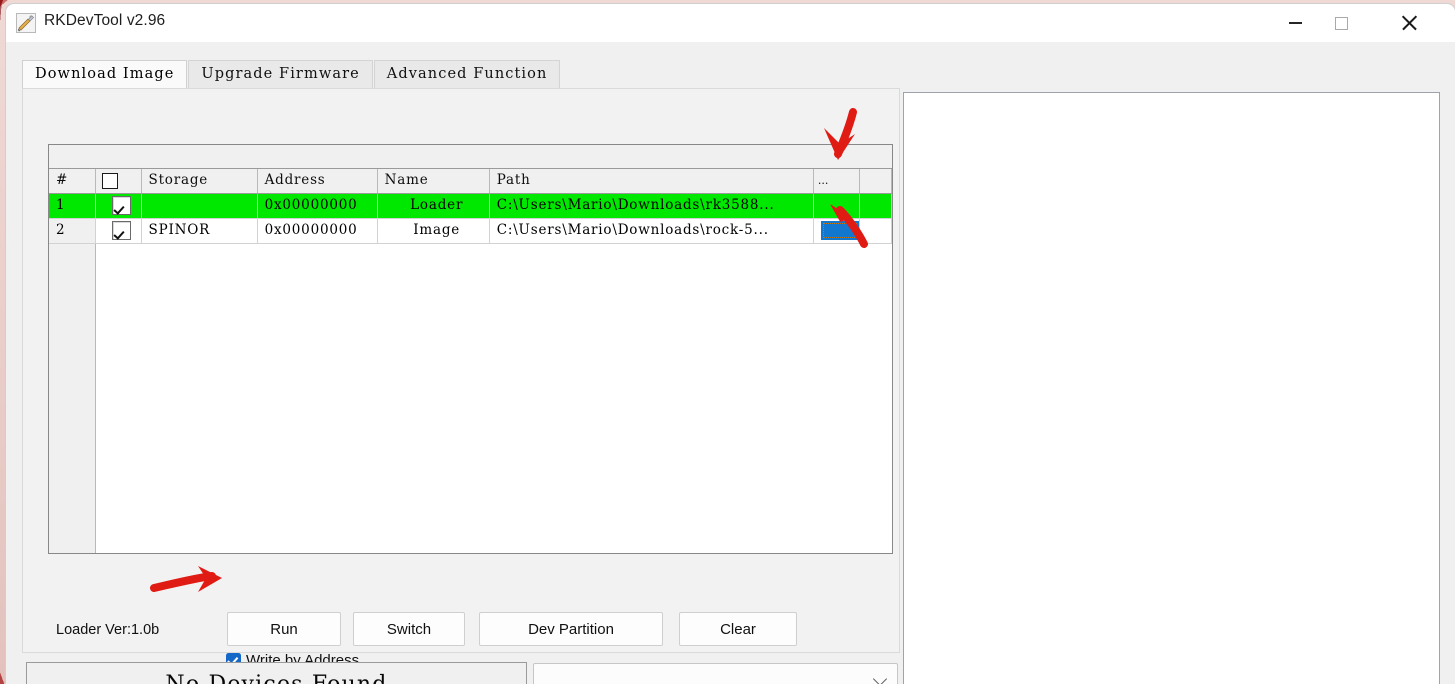 This screenshot has width=1455, height=684. What do you see at coordinates (199, 231) in the screenshot?
I see `row-storage: SPINOR` at bounding box center [199, 231].